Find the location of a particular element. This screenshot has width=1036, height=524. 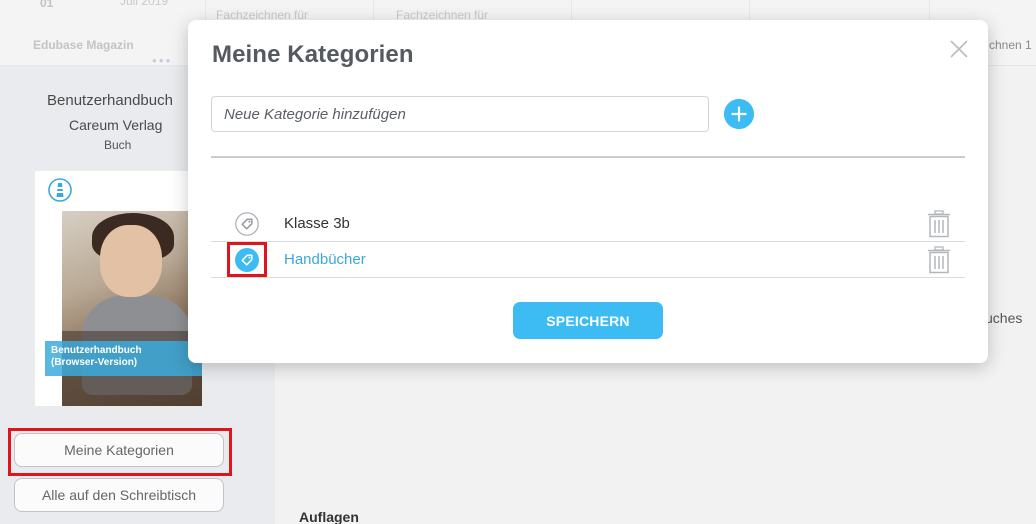

cover-banner: Benutzerhandbuch (Browser-Version) is located at coordinates (123, 358).